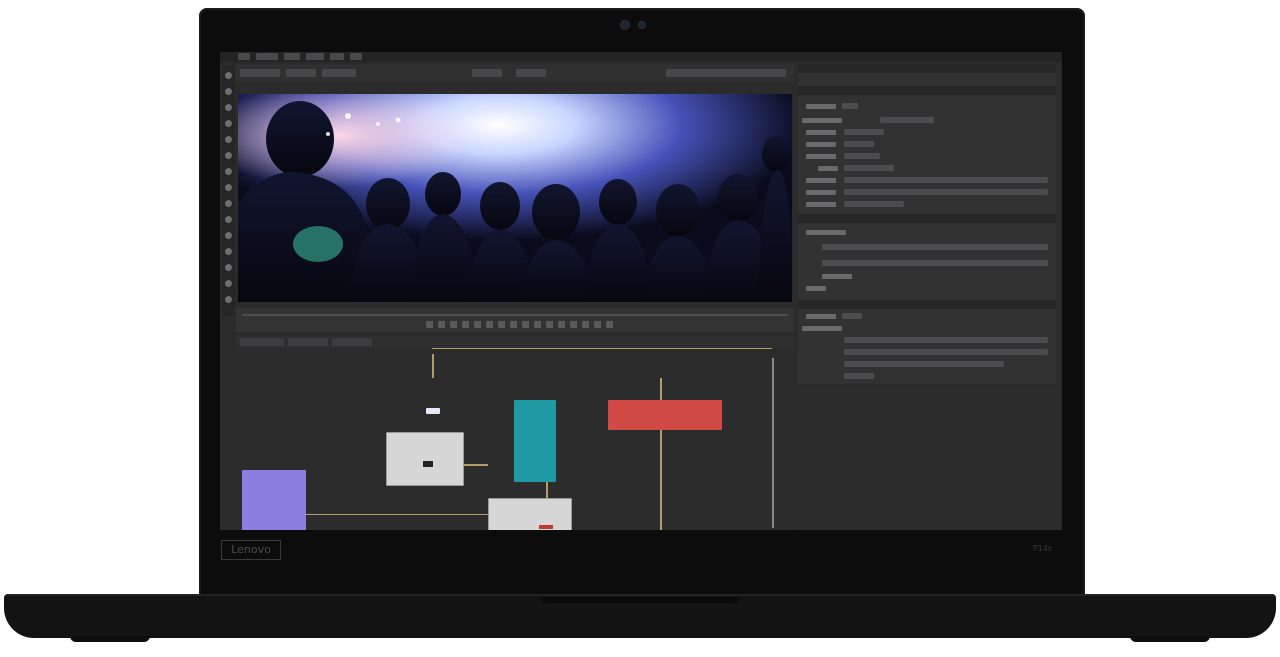 This screenshot has width=1280, height=657. Describe the element at coordinates (251, 550) in the screenshot. I see `lenovo-logo: Lenovo` at that location.